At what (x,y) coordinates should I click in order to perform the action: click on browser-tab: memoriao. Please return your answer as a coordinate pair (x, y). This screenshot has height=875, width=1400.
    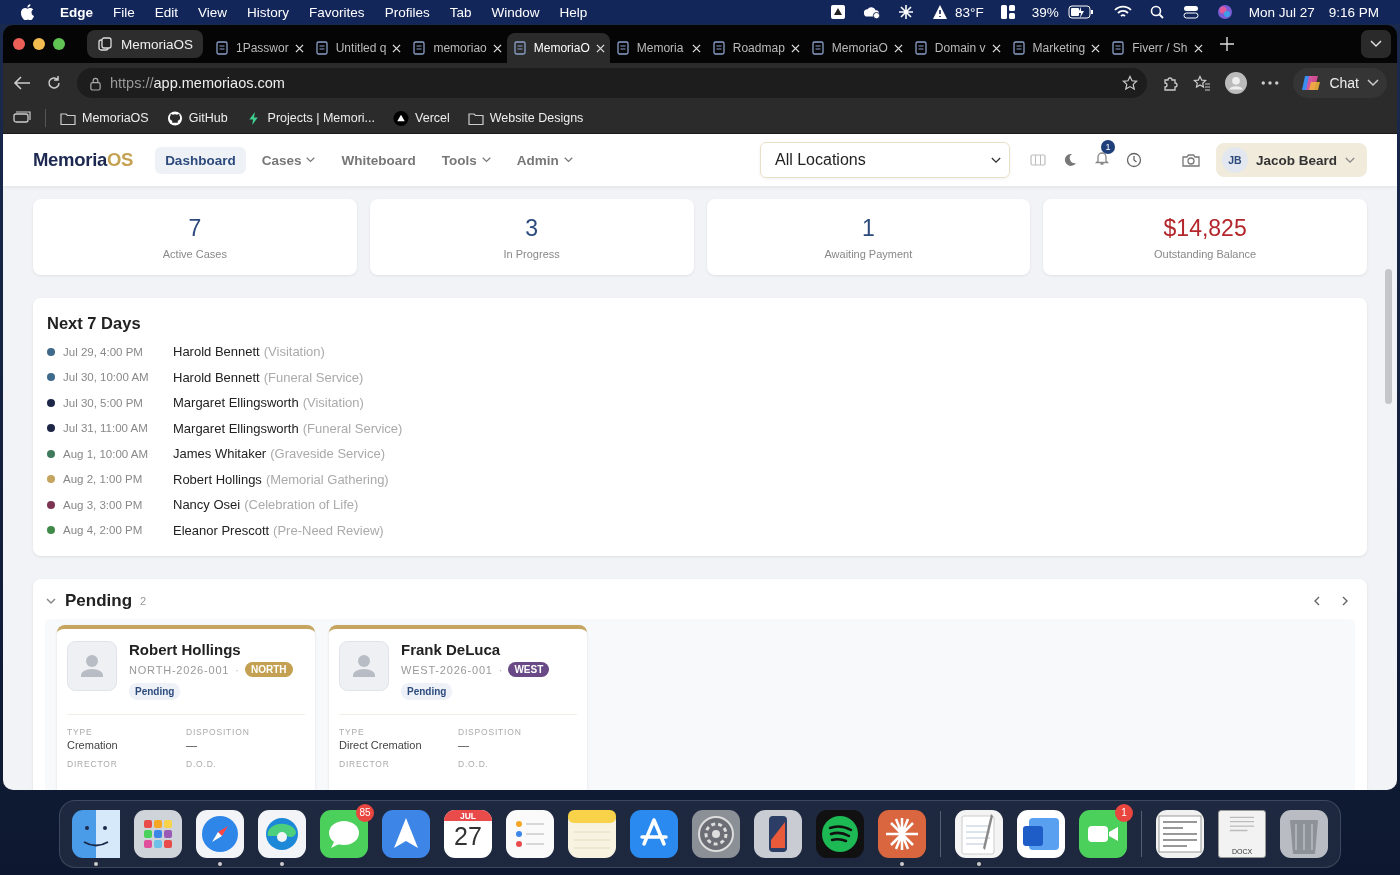
    Looking at the image, I should click on (456, 48).